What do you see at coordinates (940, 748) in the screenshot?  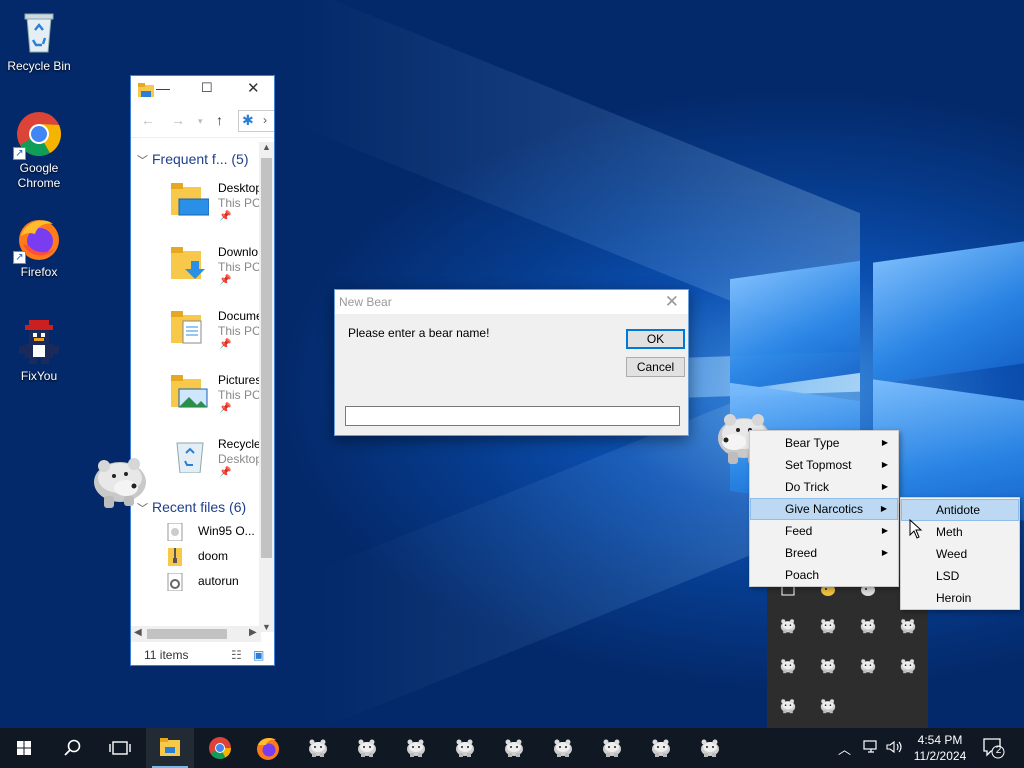 I see `system-clock: 4:54 PM 11/2/2024` at bounding box center [940, 748].